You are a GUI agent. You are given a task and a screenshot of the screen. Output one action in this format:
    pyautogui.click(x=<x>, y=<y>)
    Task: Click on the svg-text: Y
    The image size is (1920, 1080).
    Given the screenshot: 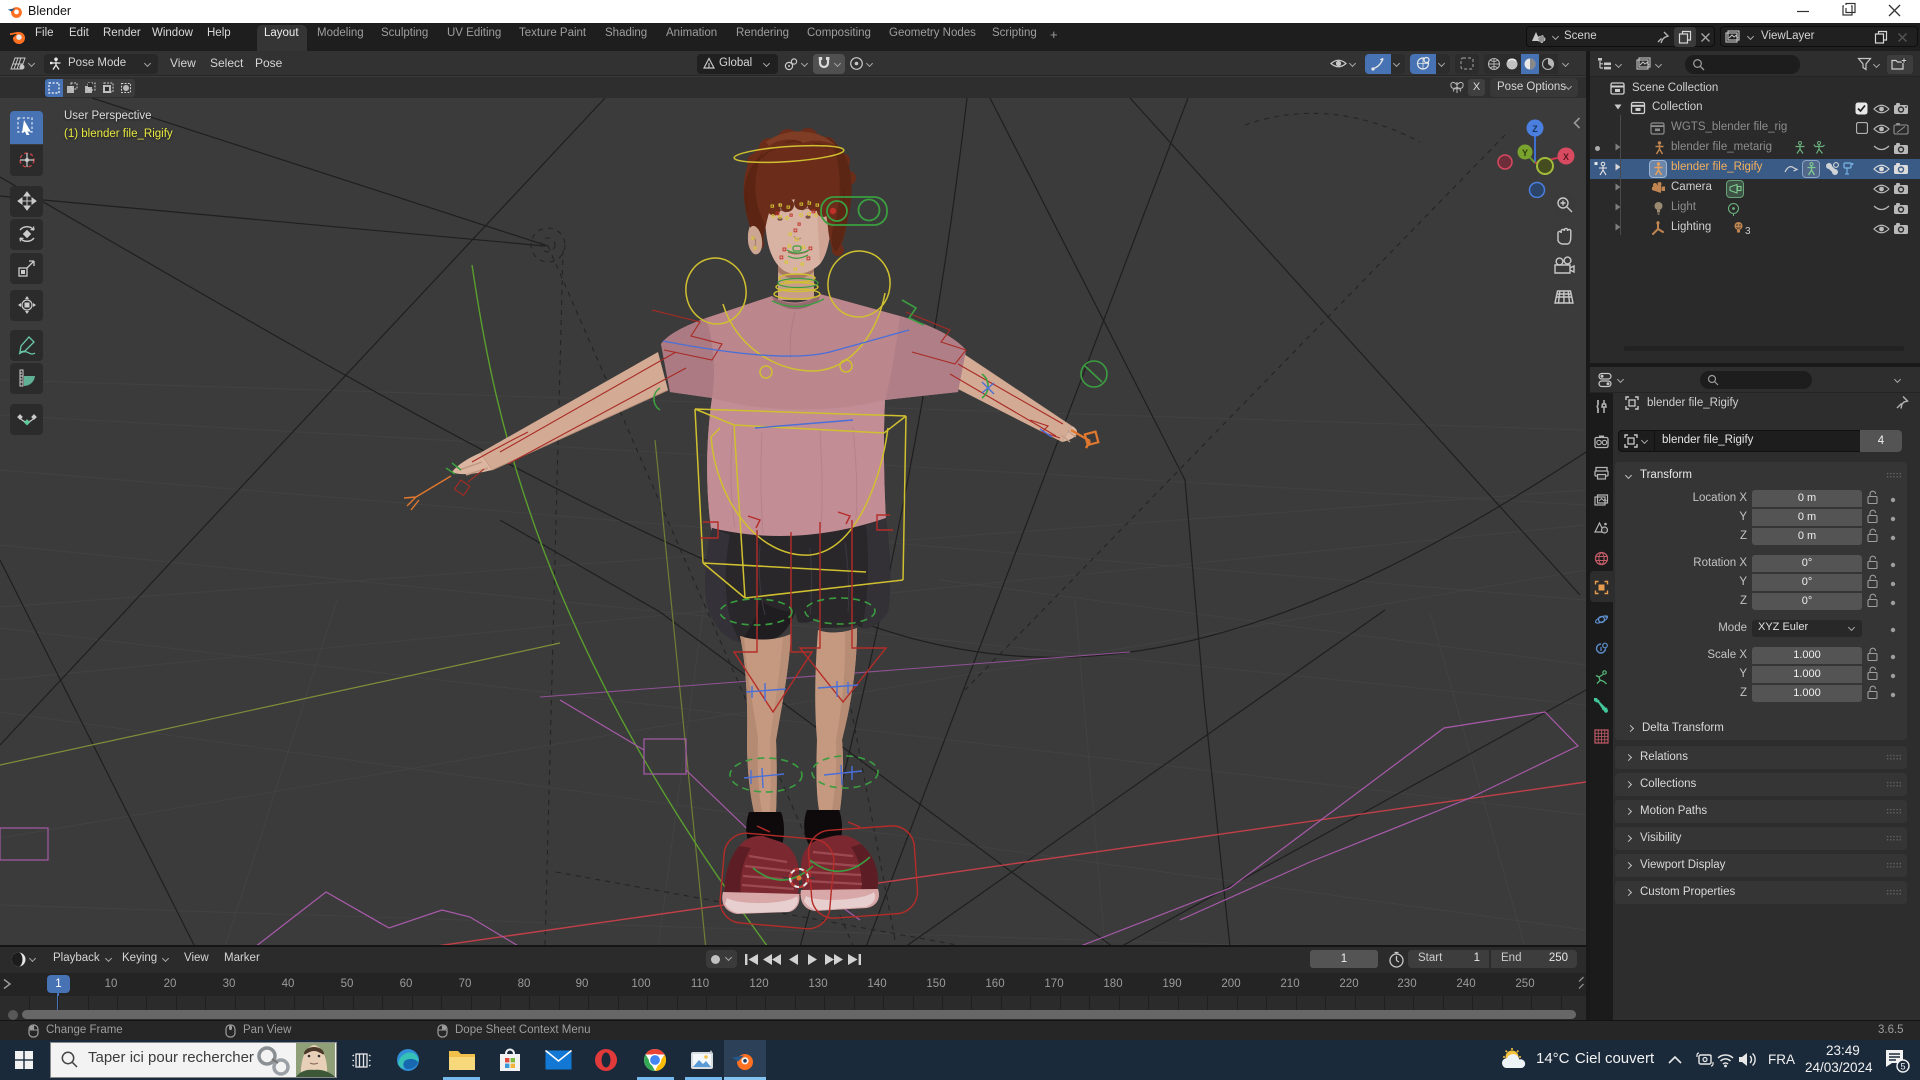 What is the action you would take?
    pyautogui.click(x=1525, y=153)
    